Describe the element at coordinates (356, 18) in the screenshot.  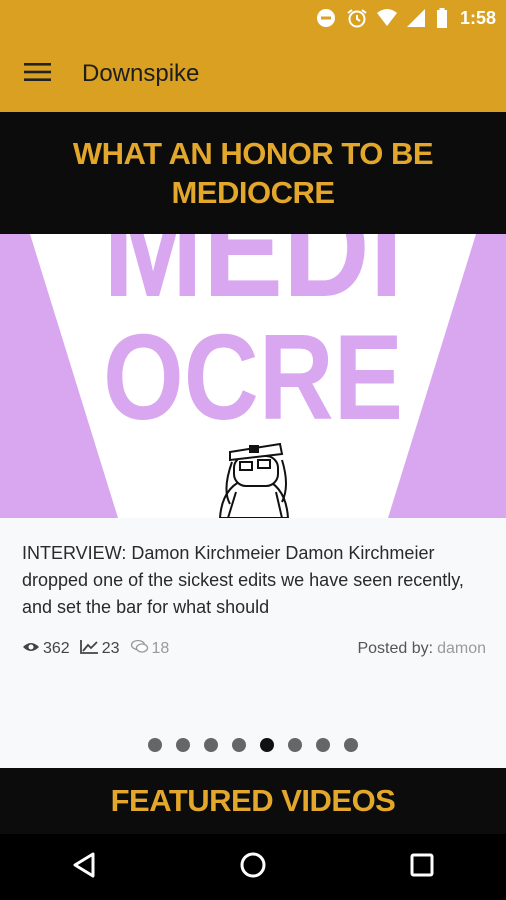
I see `alarm-icon` at that location.